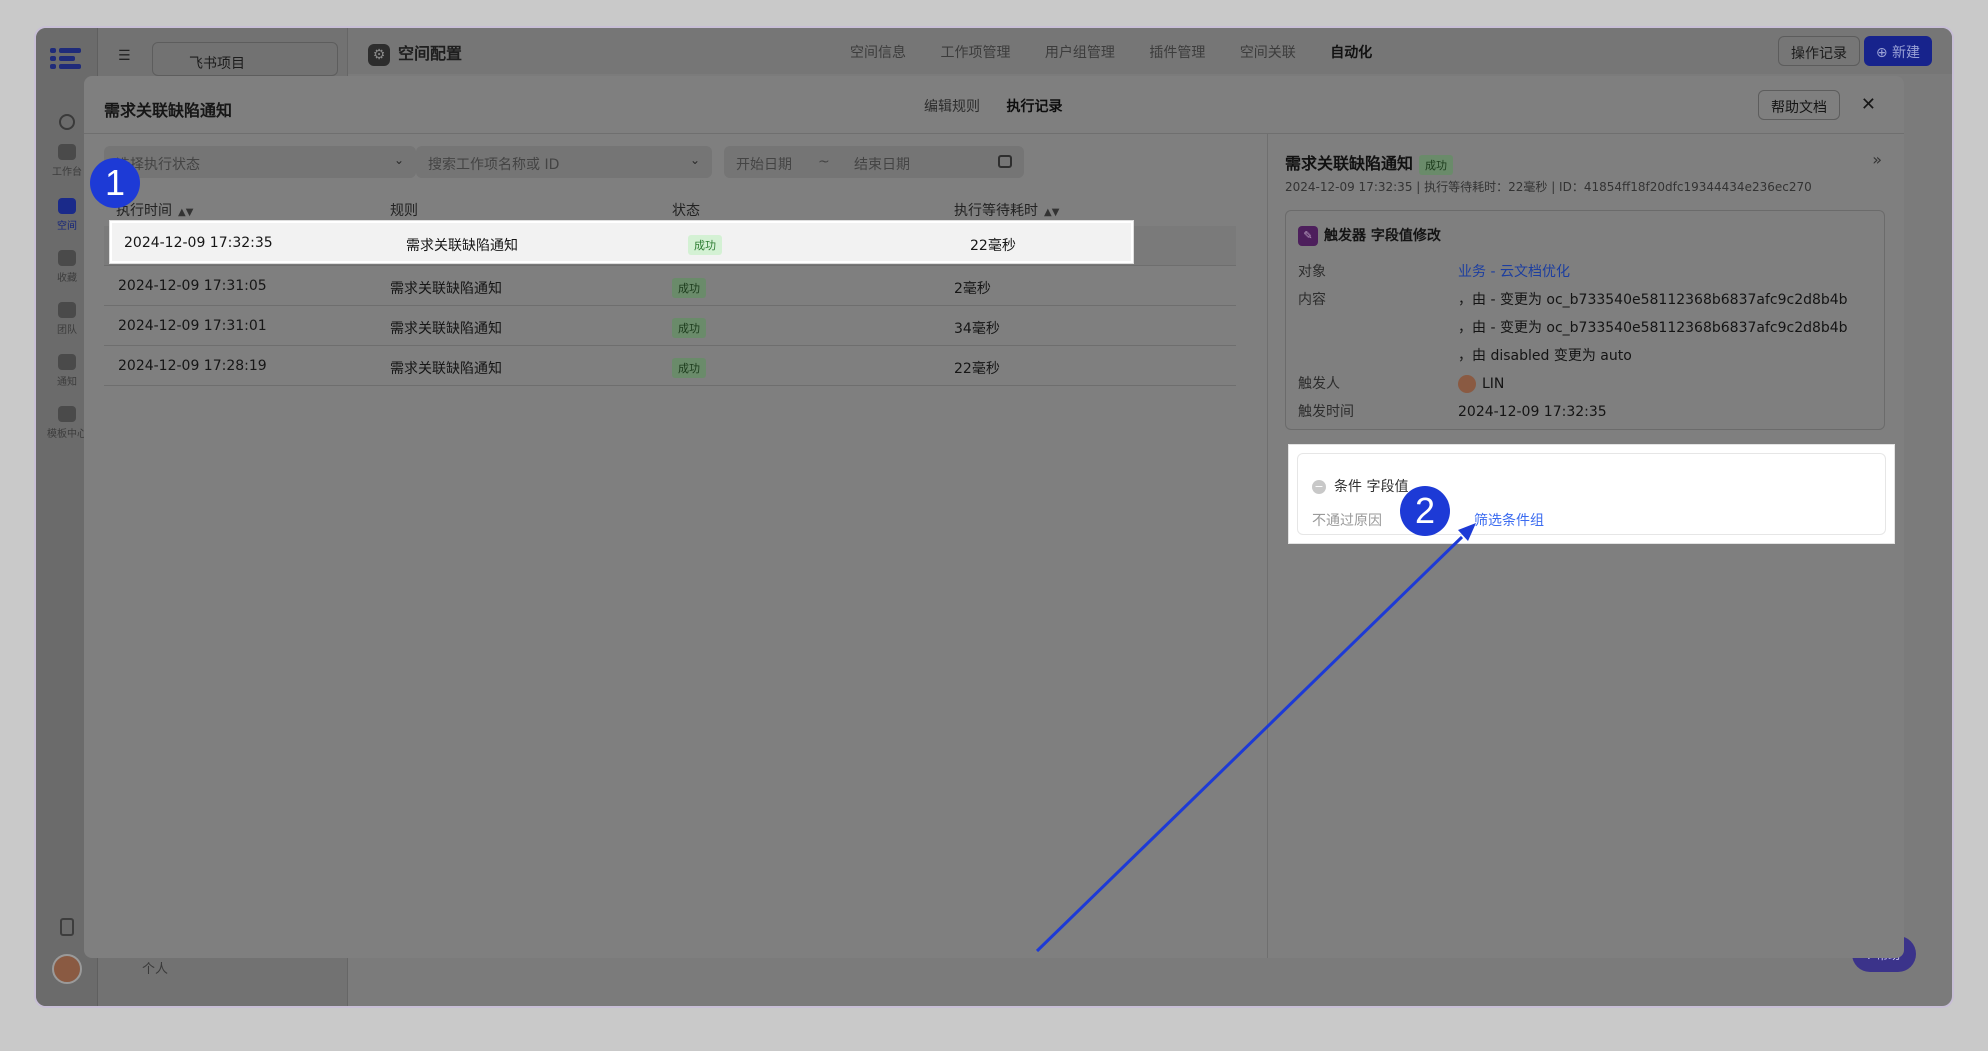  I want to click on end-date-input: 结束日期, so click(882, 164).